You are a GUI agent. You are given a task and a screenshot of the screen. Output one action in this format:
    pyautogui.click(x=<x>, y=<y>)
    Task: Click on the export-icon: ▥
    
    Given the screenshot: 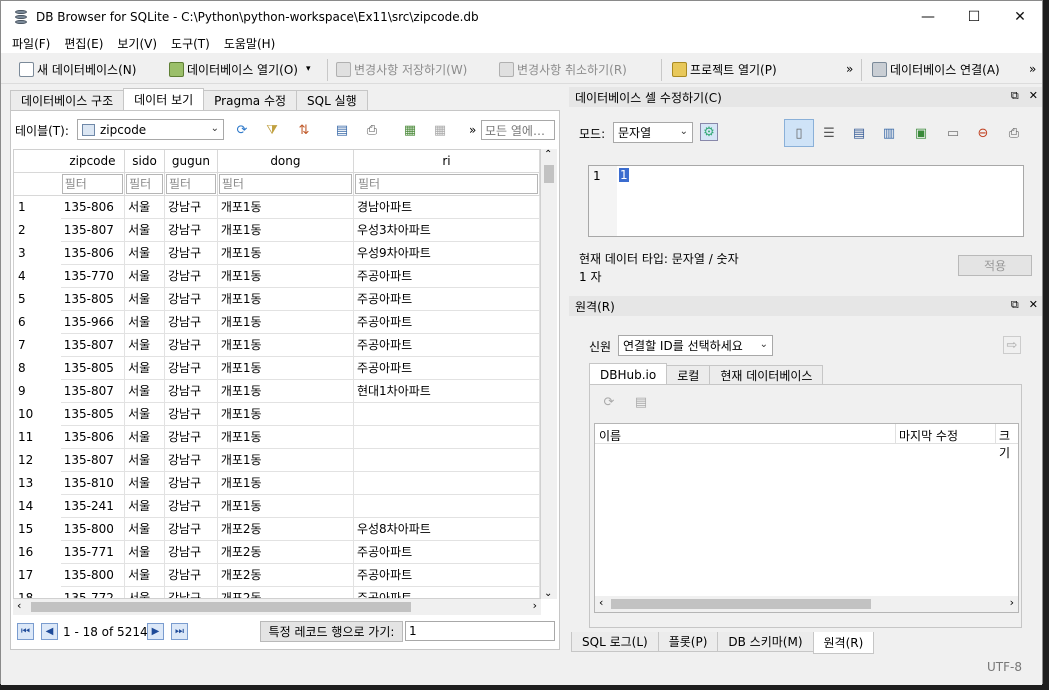 What is the action you would take?
    pyautogui.click(x=889, y=133)
    